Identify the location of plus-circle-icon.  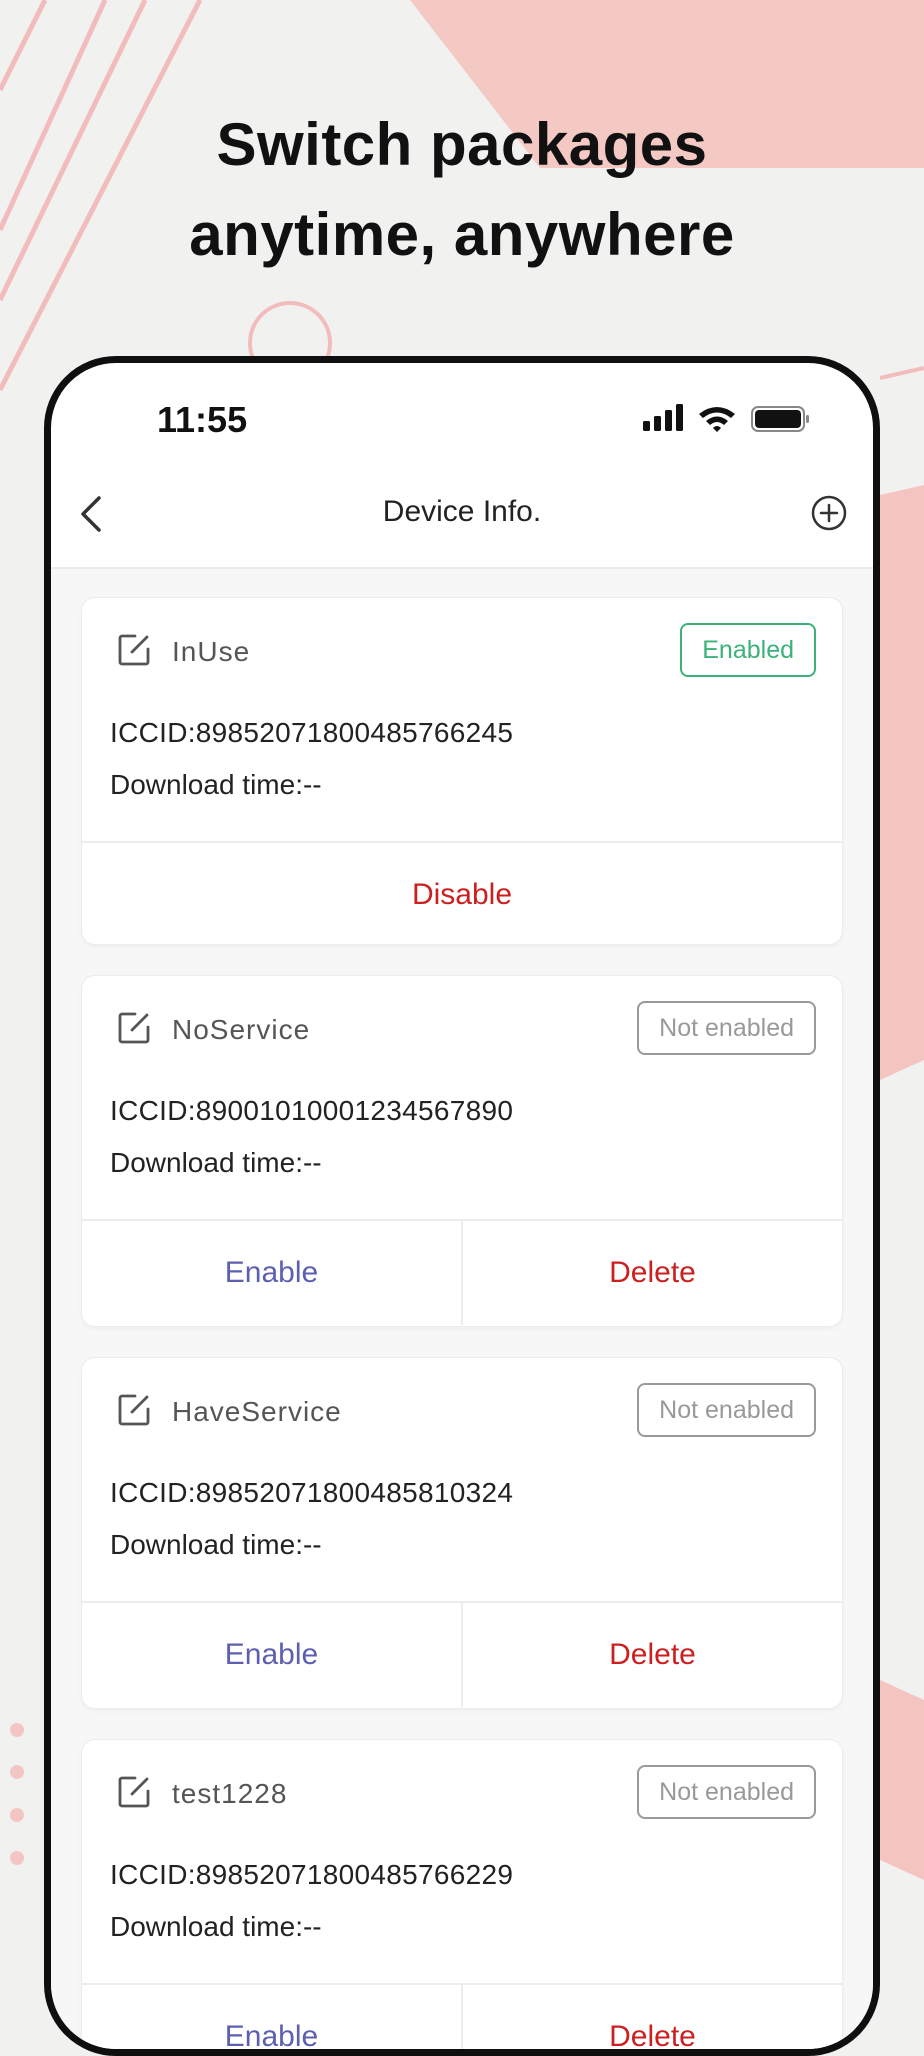
(829, 513).